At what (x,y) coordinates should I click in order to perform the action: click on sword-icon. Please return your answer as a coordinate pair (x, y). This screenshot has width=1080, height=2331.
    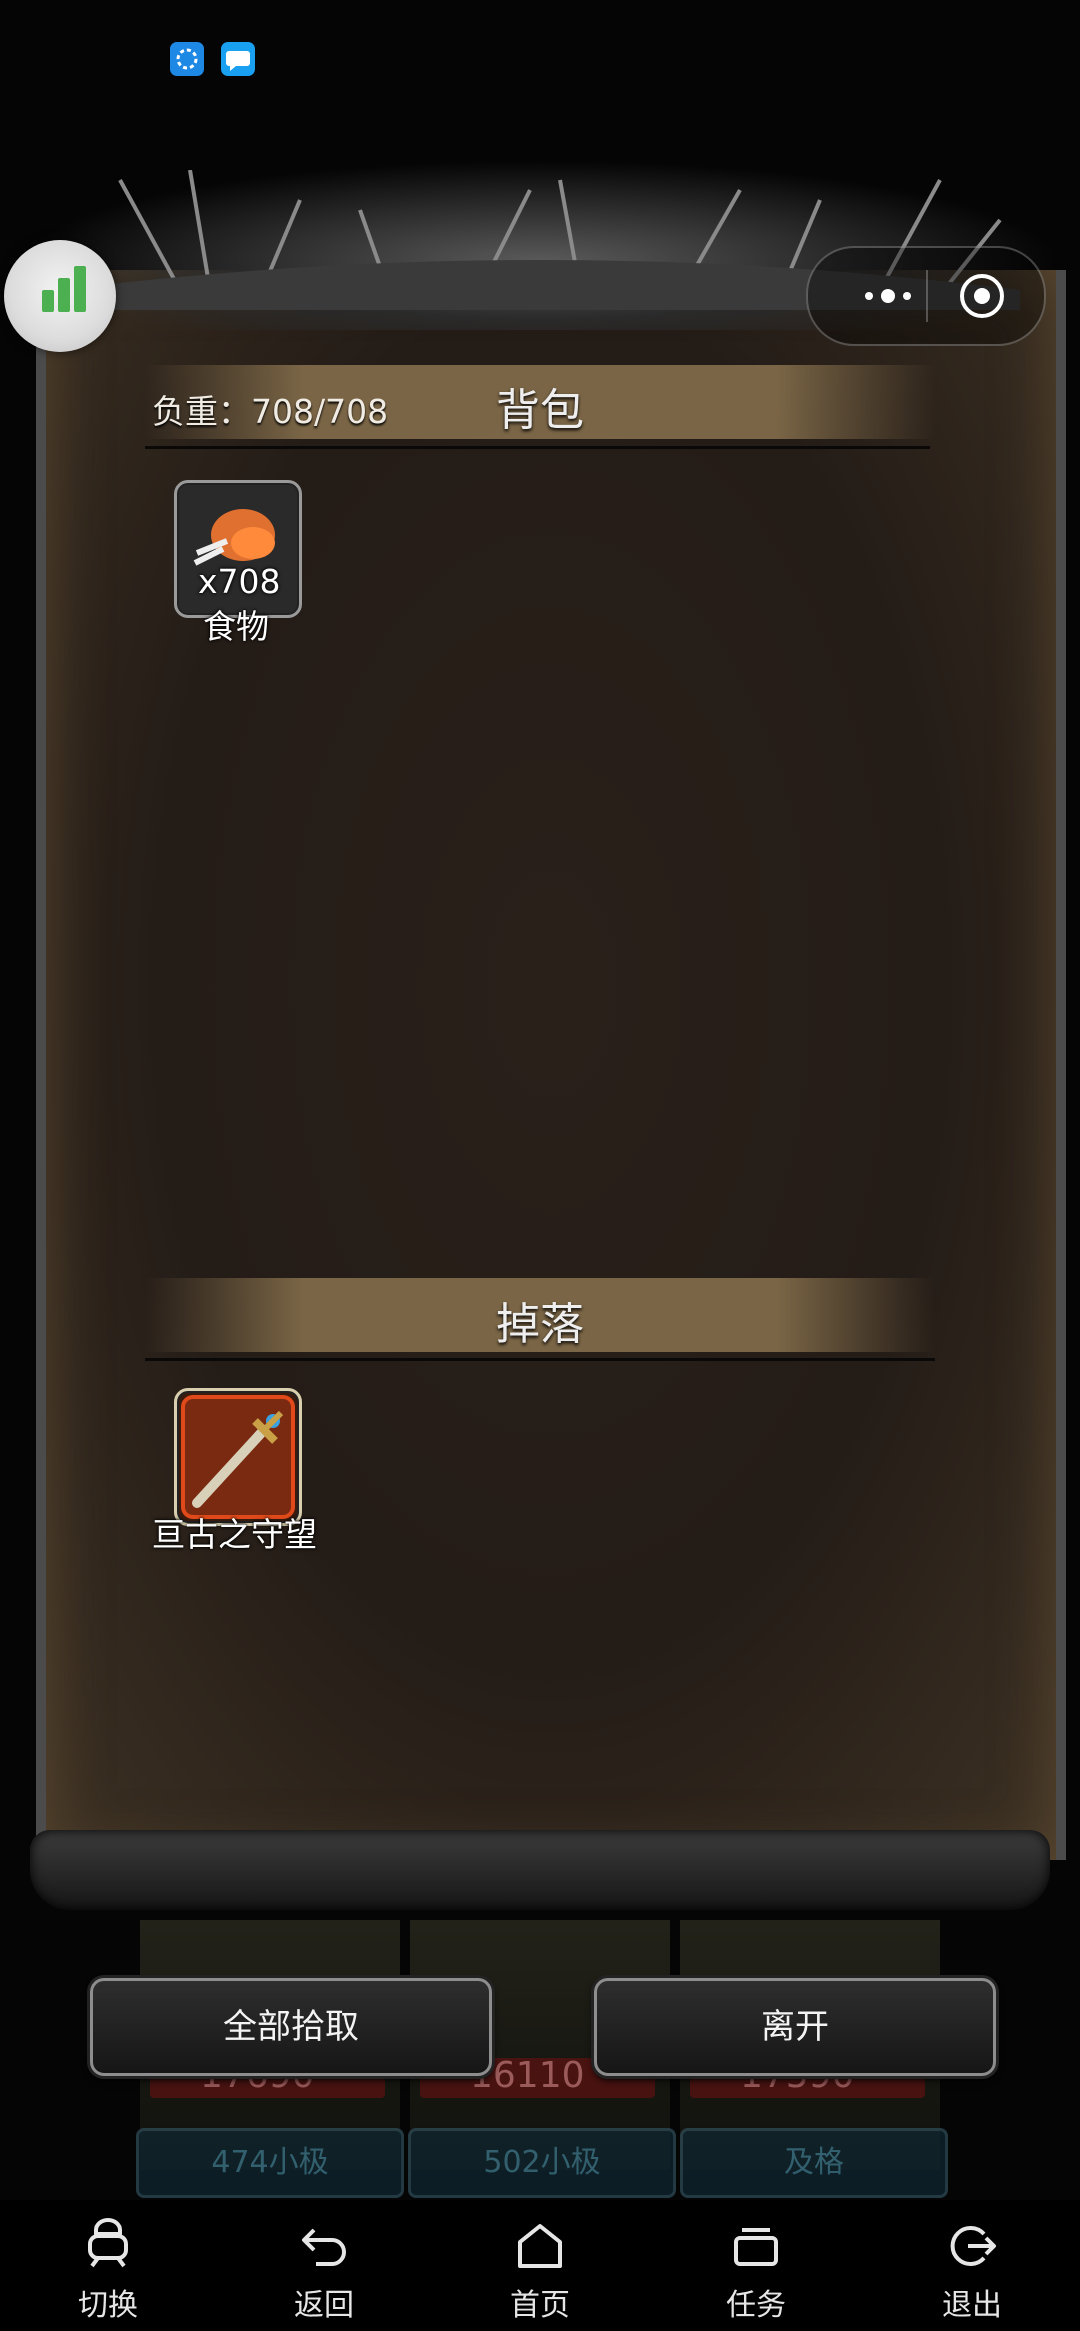
    Looking at the image, I should click on (238, 1457).